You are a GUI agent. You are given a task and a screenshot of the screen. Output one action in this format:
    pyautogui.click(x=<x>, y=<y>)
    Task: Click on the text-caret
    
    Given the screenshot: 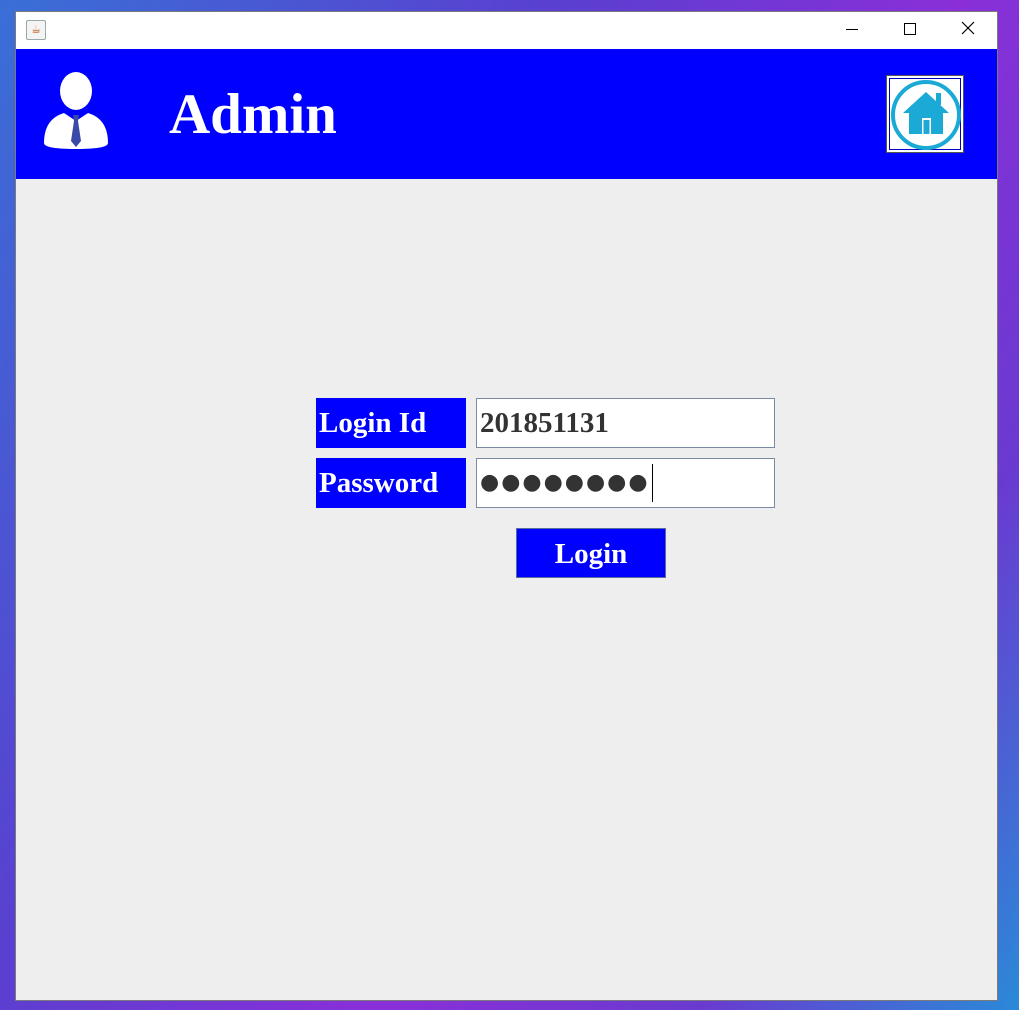 What is the action you would take?
    pyautogui.click(x=652, y=483)
    